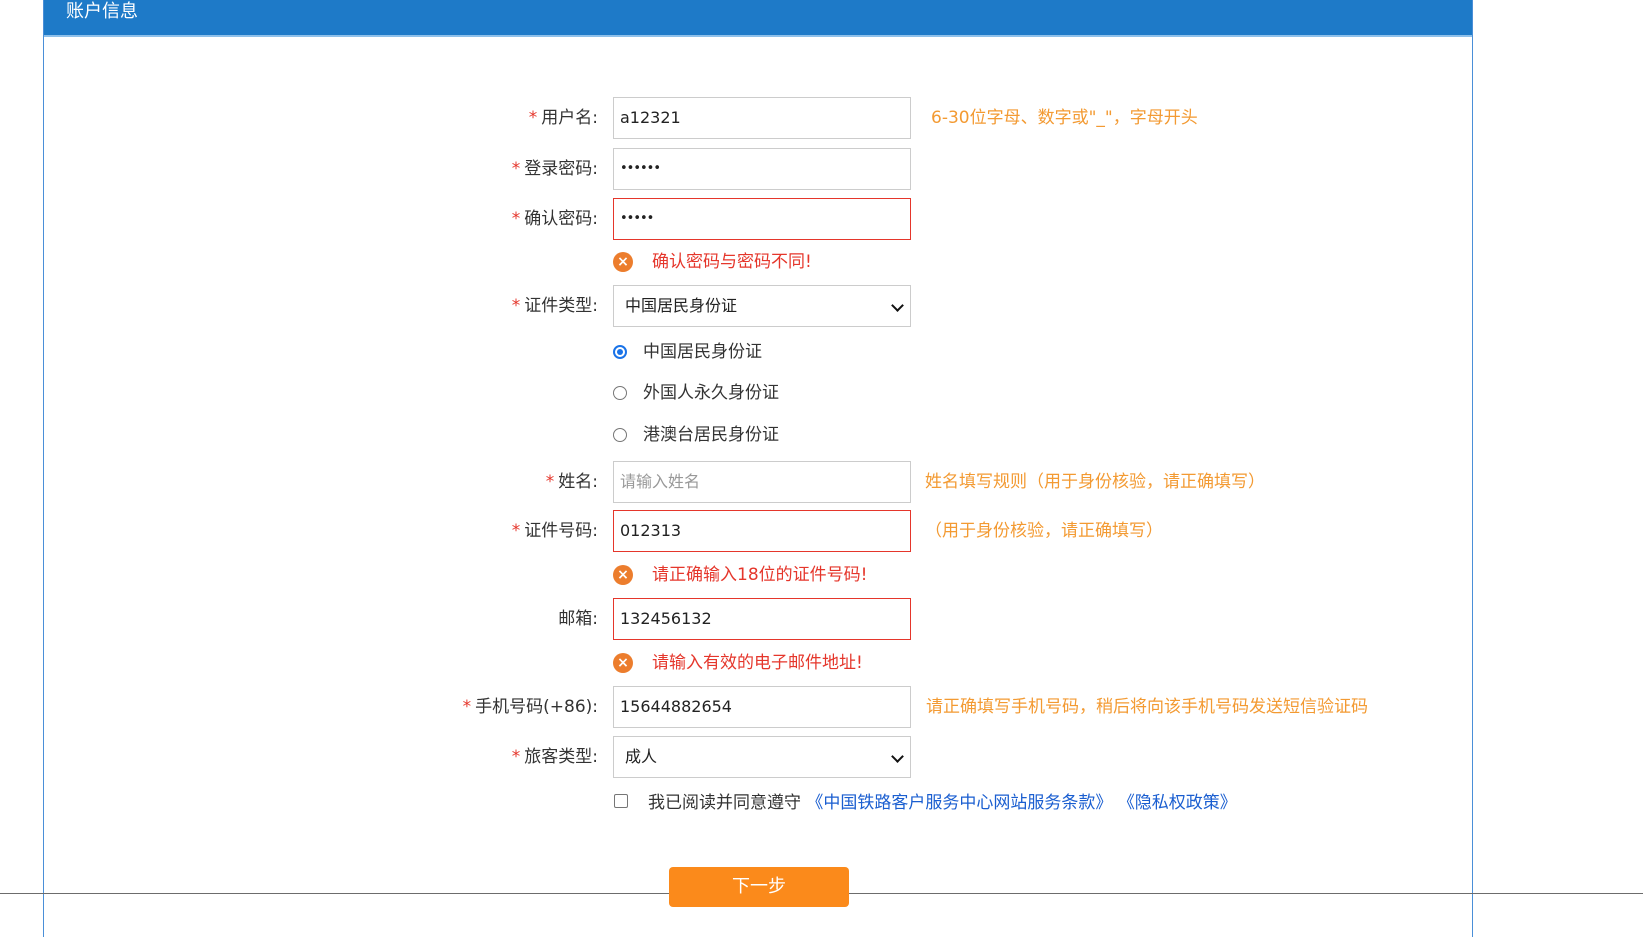 The image size is (1643, 937). Describe the element at coordinates (758, 18) in the screenshot. I see `panel-header: 账户信息` at that location.